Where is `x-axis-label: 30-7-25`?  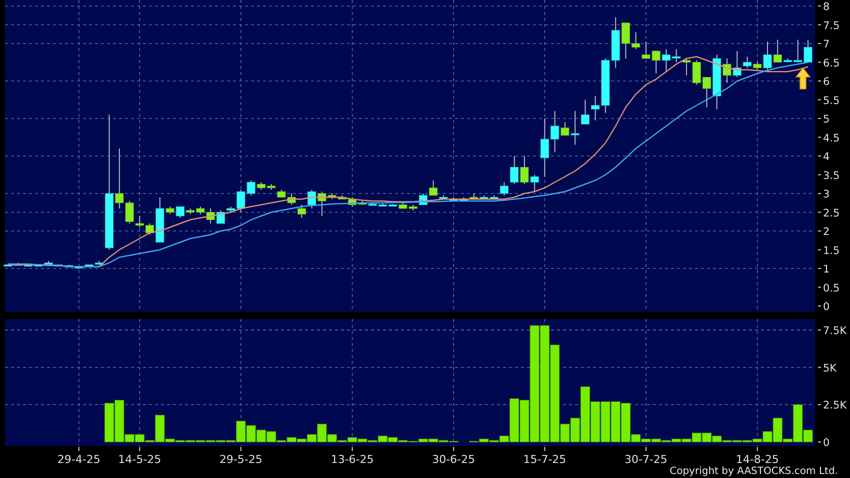 x-axis-label: 30-7-25 is located at coordinates (646, 459).